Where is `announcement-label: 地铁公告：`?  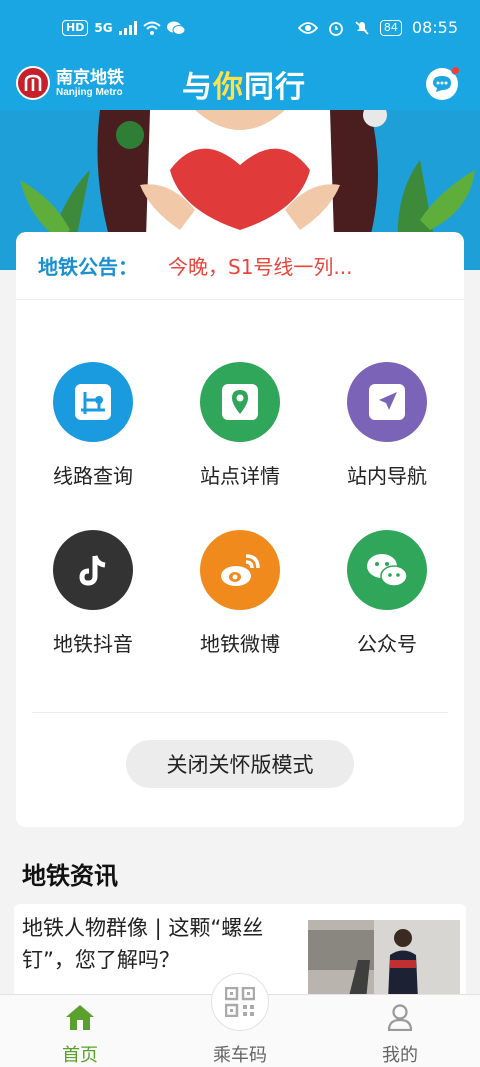 announcement-label: 地铁公告： is located at coordinates (88, 267).